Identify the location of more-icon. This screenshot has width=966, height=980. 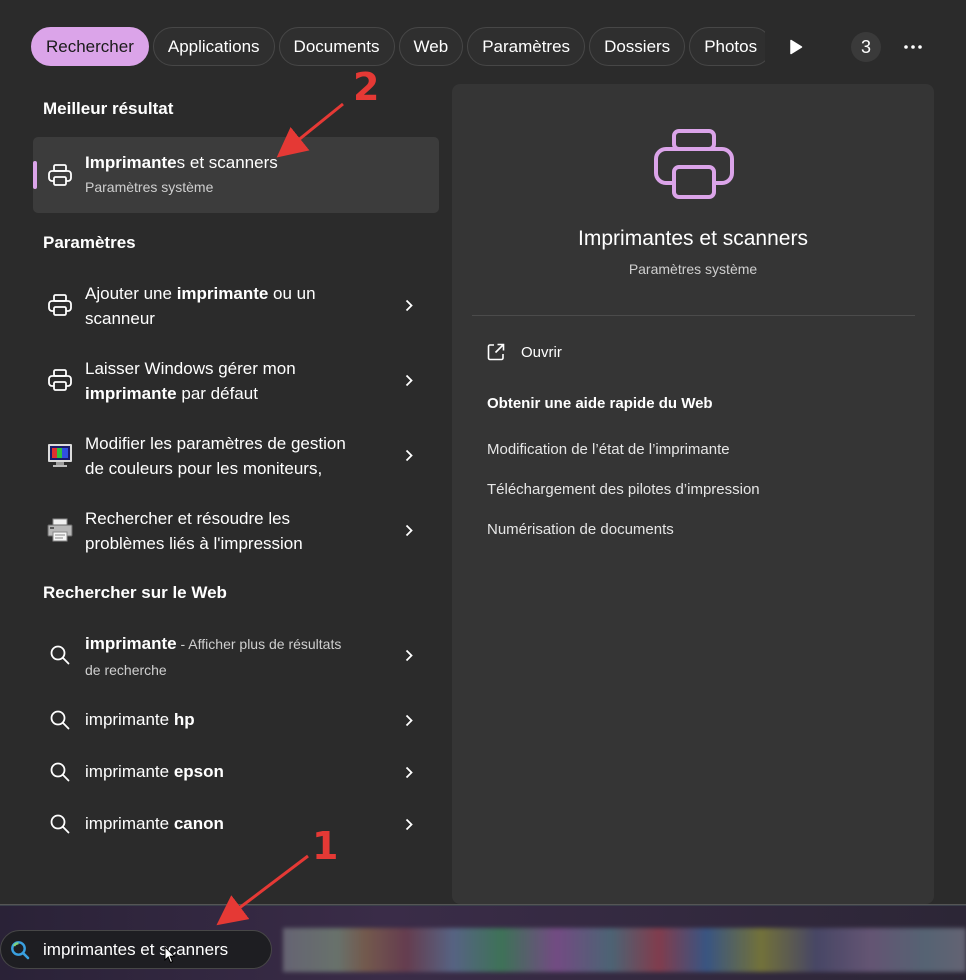
(913, 47).